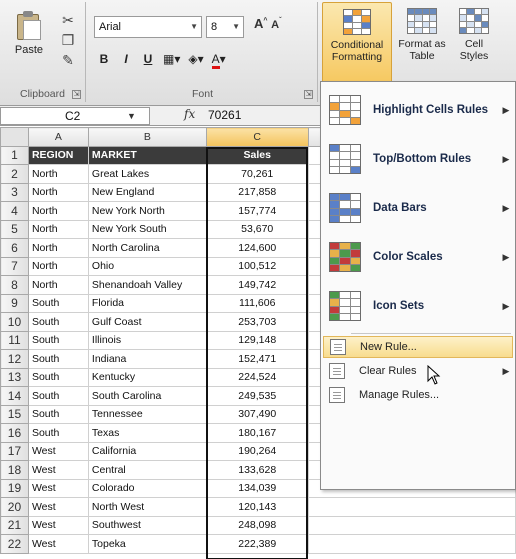 This screenshot has height=559, width=516. I want to click on sales-cell: 248,098, so click(257, 525).